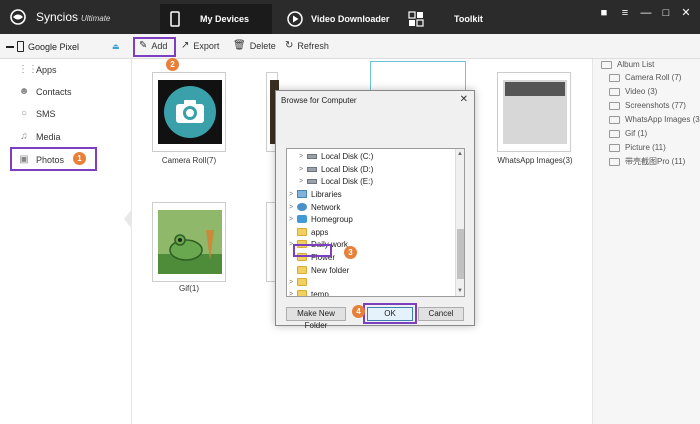 This screenshot has height=424, width=700. Describe the element at coordinates (686, 13) in the screenshot. I see `close-icon: ✕` at that location.